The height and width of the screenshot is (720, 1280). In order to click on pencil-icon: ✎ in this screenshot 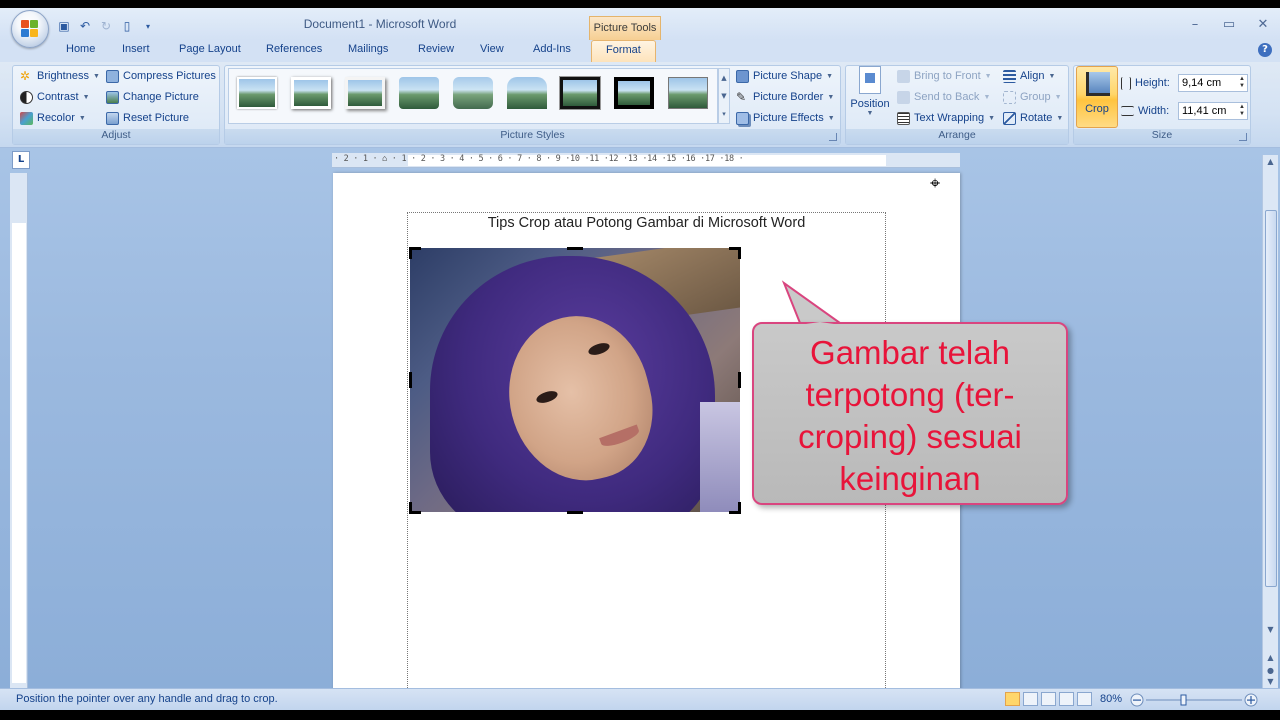, I will do `click(741, 96)`.